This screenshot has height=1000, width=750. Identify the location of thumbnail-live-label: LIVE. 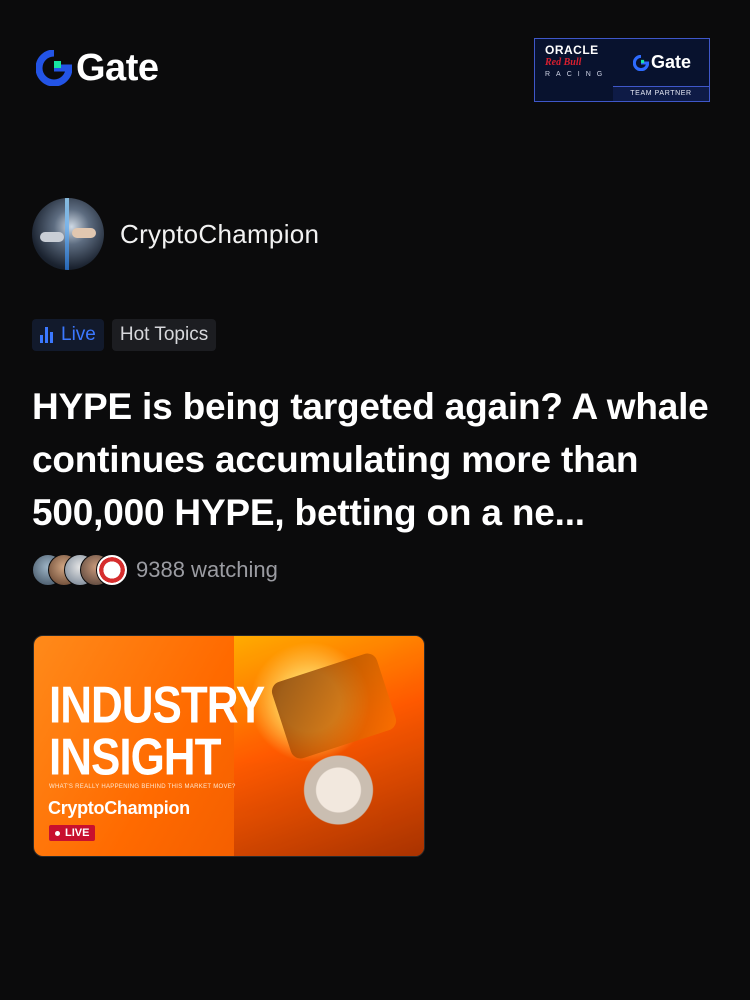
(77, 833).